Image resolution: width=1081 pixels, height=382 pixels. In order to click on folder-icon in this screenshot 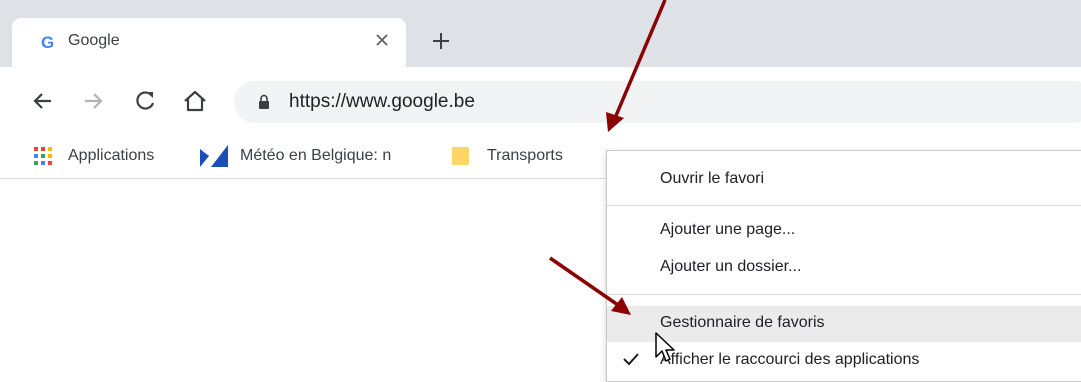, I will do `click(460, 156)`.